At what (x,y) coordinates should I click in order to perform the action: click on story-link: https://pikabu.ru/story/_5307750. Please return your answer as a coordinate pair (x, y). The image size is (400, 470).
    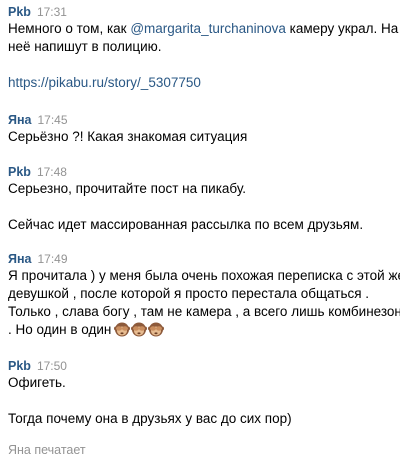
    Looking at the image, I should click on (104, 82).